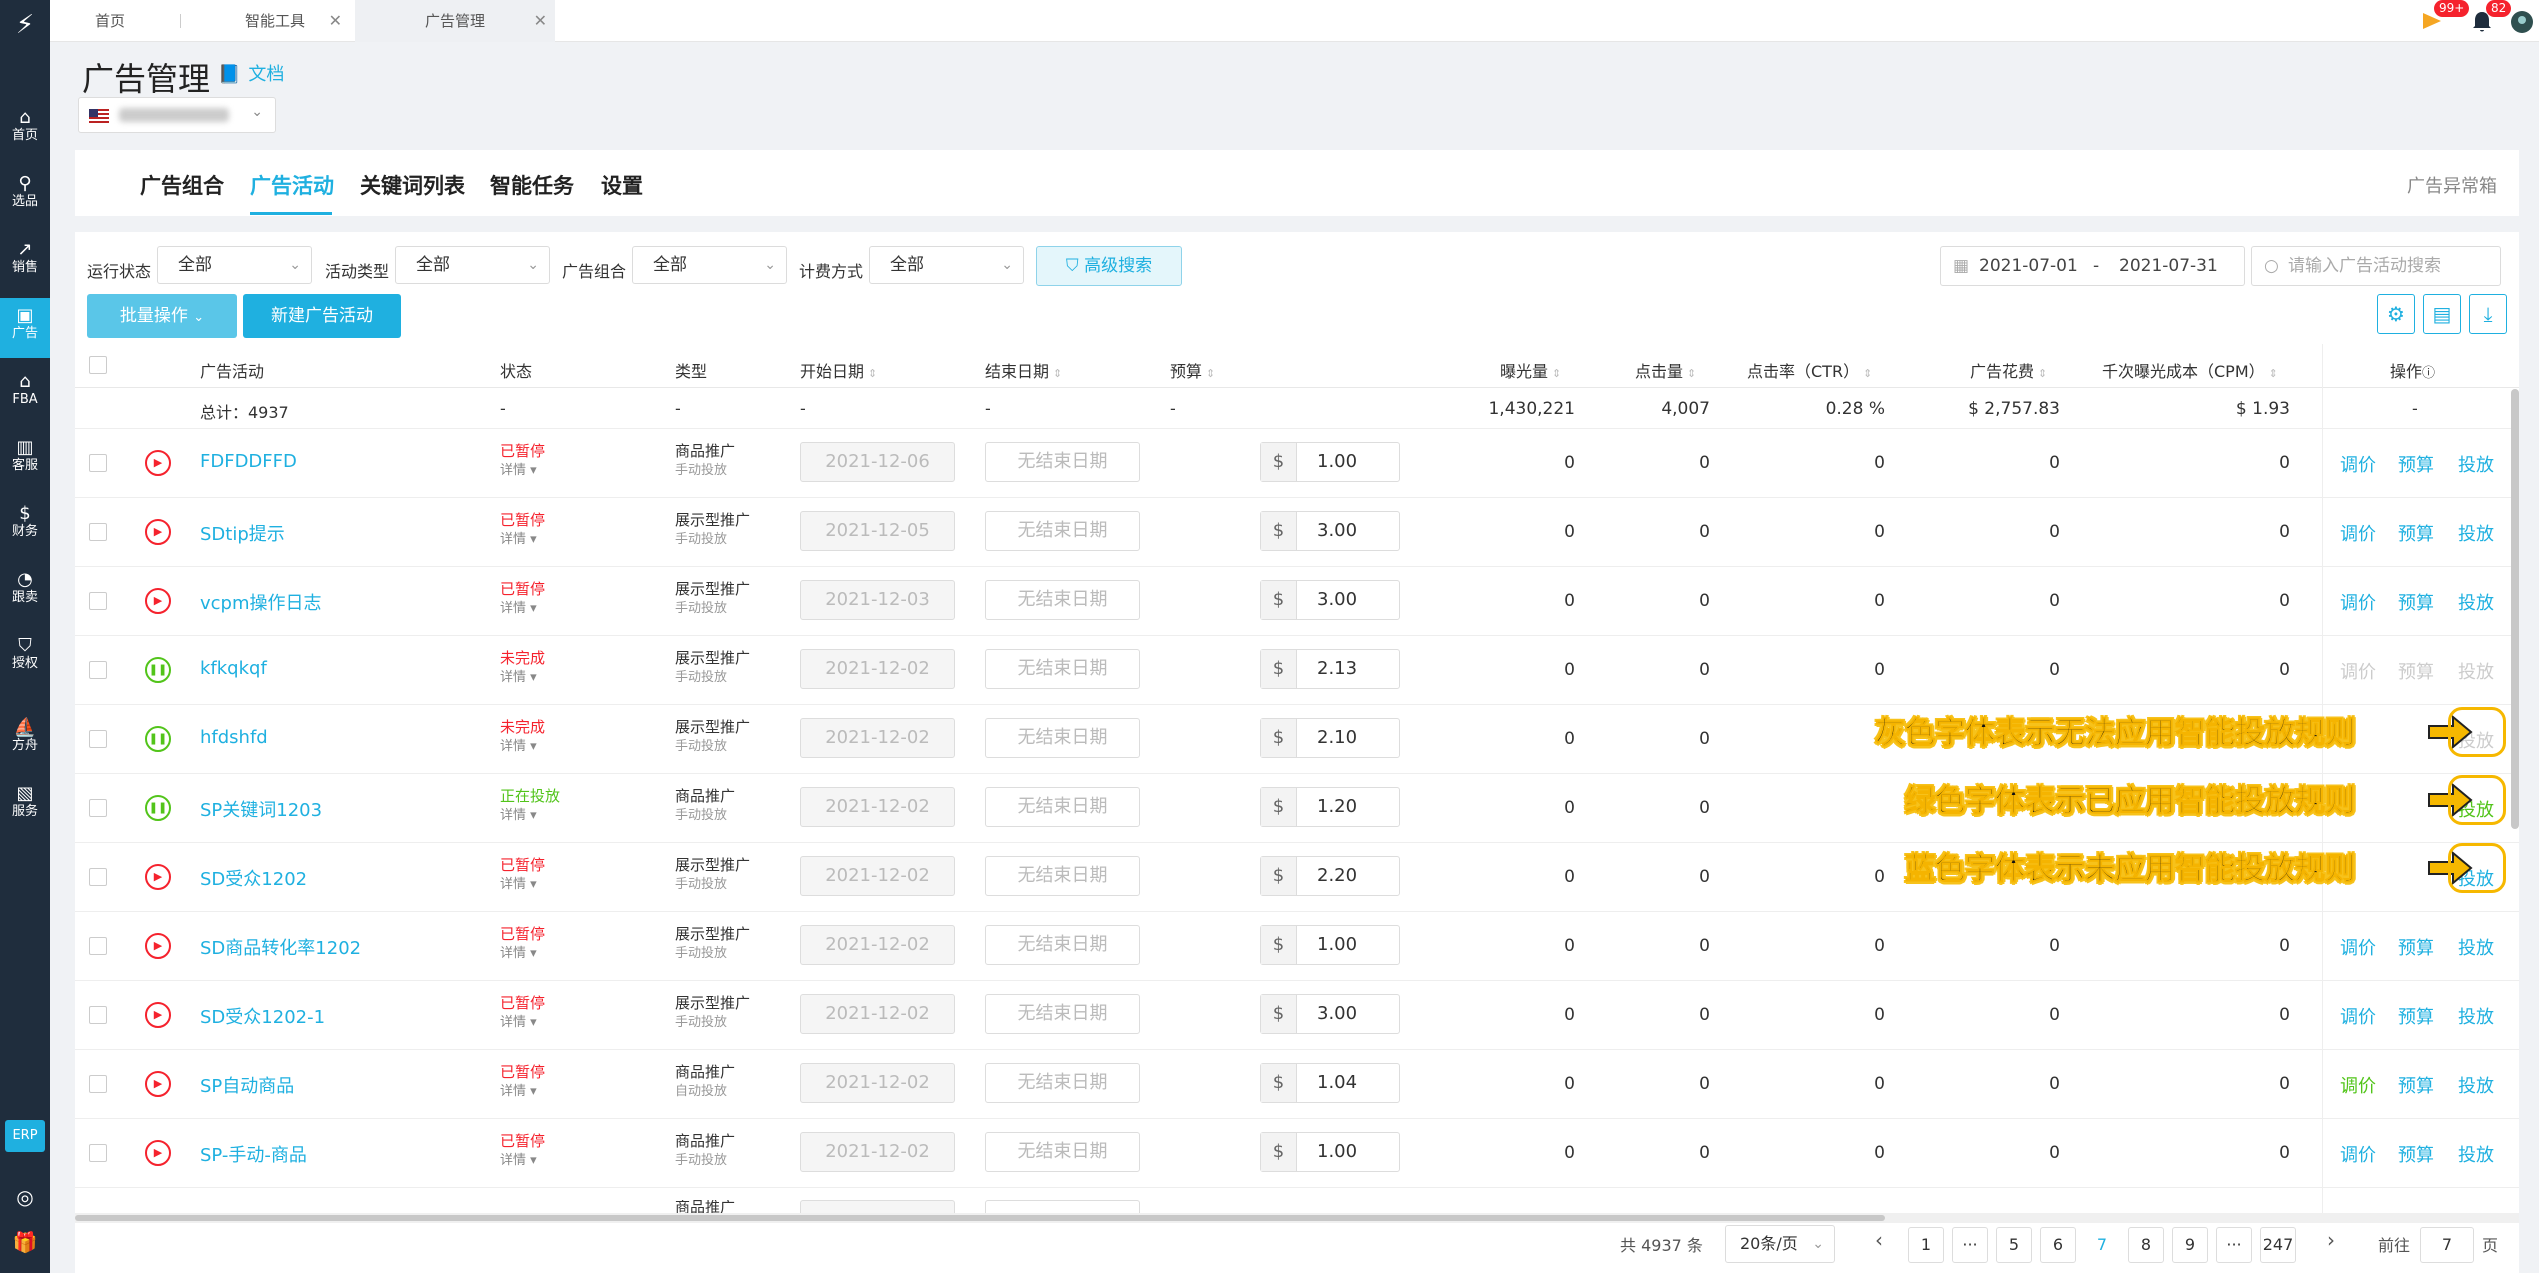  What do you see at coordinates (25, 526) in the screenshot?
I see `sidebar-item-6: $ 财务` at bounding box center [25, 526].